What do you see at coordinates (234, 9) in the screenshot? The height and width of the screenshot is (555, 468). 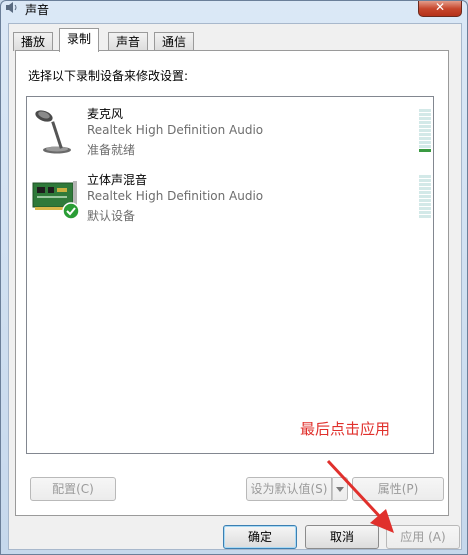 I see `title-bar: 声音 ✕` at bounding box center [234, 9].